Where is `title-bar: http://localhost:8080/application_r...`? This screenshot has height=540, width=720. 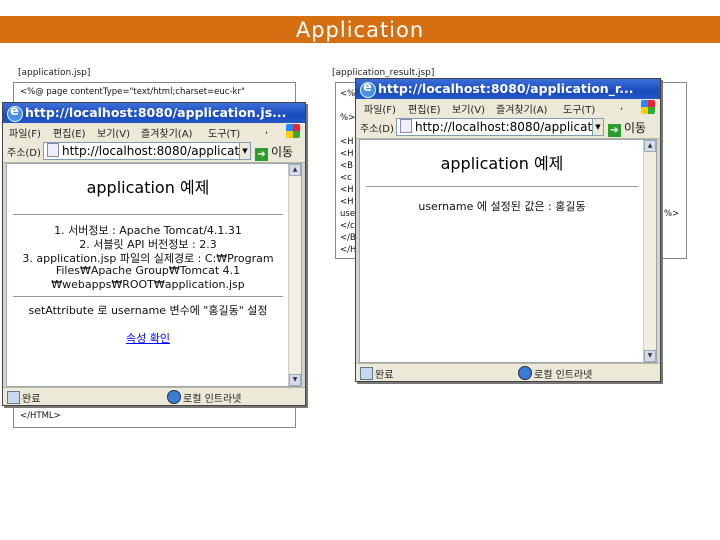 title-bar: http://localhost:8080/application_r... is located at coordinates (508, 89).